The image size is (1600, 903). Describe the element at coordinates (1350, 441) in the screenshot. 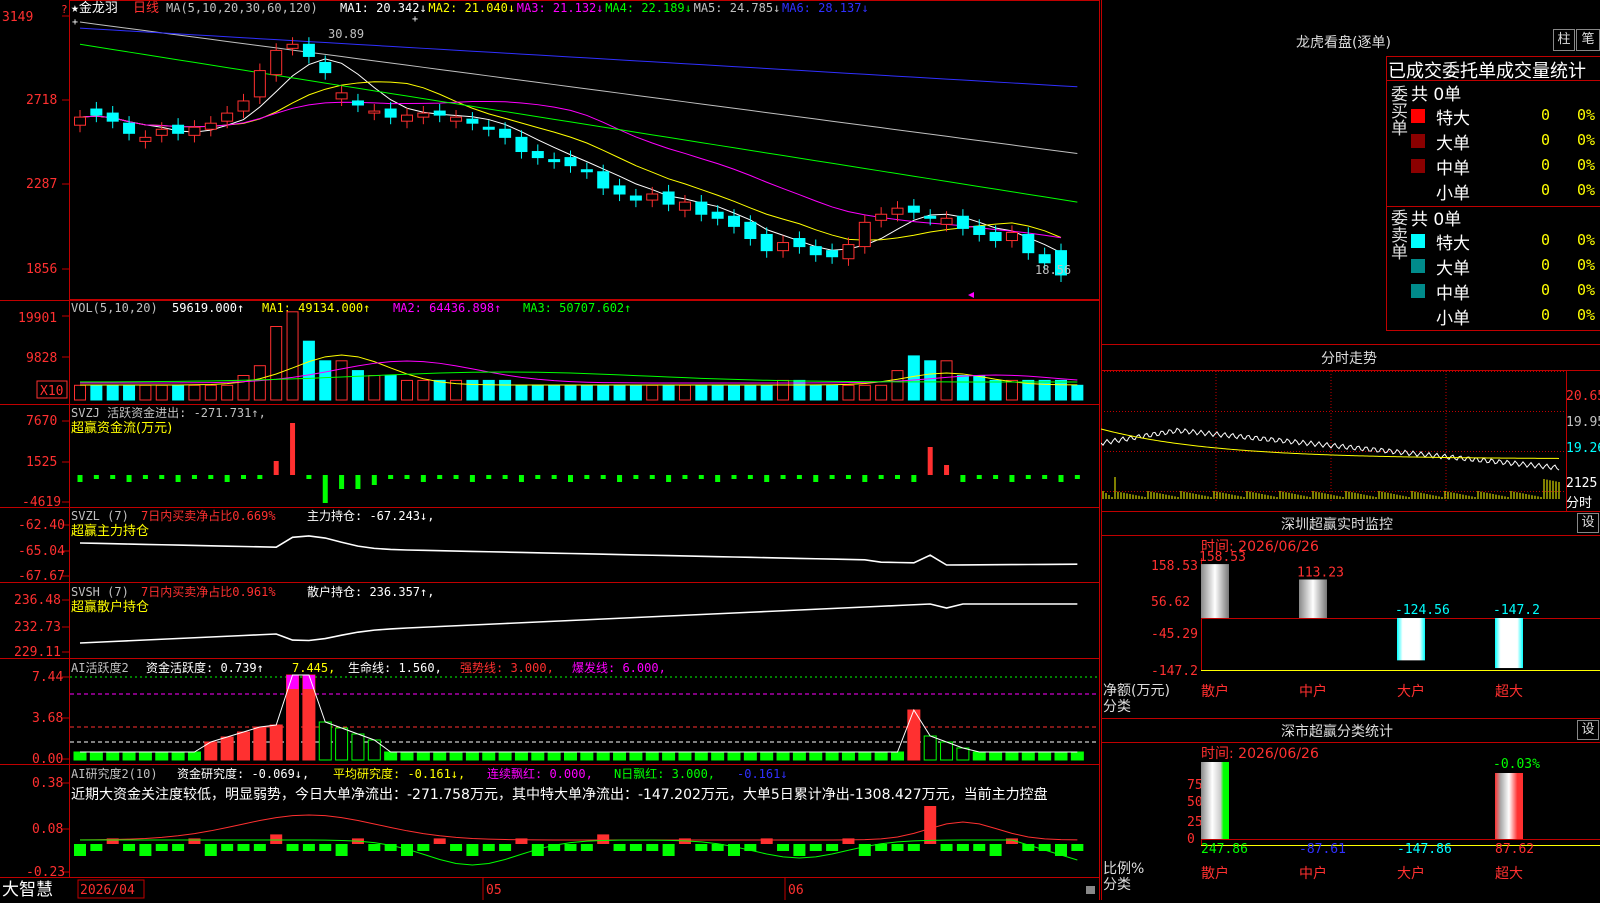

I see `intraday-chart` at that location.